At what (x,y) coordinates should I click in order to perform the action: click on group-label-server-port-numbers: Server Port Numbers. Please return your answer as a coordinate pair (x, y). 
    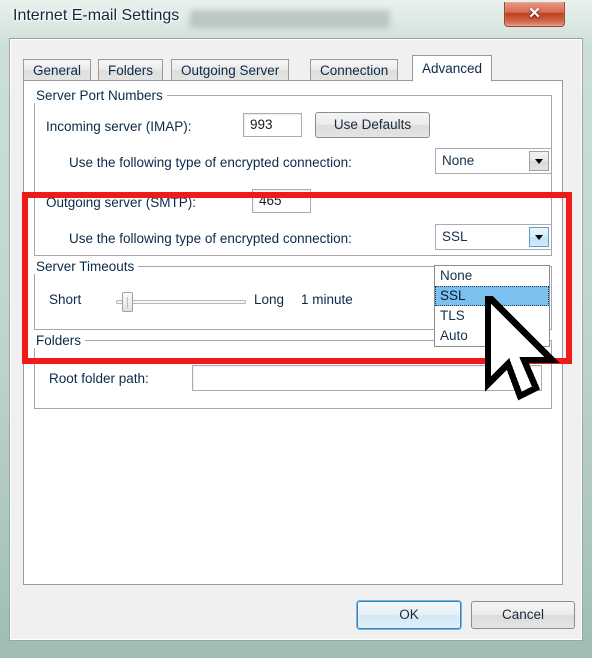
    Looking at the image, I should click on (100, 95).